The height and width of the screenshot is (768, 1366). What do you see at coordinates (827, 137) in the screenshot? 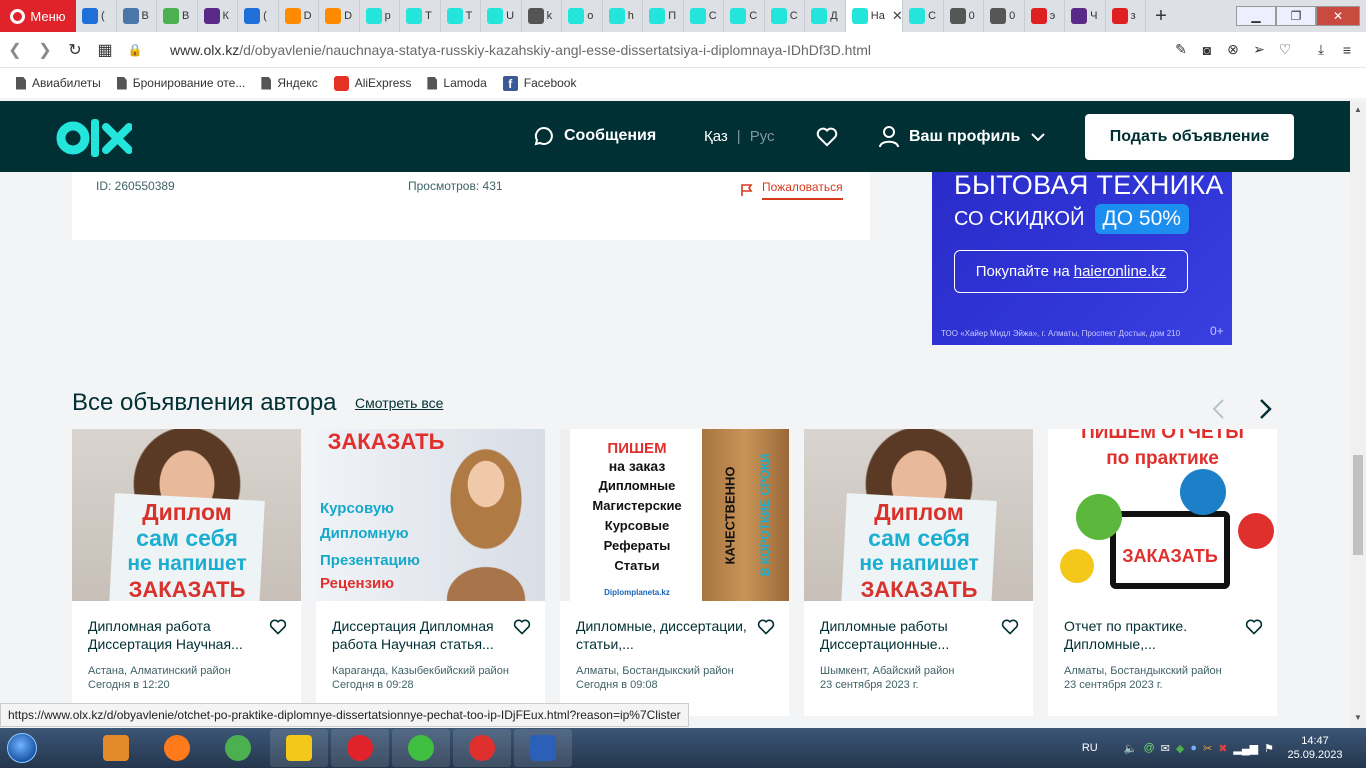
I see `favorites-heart-icon` at bounding box center [827, 137].